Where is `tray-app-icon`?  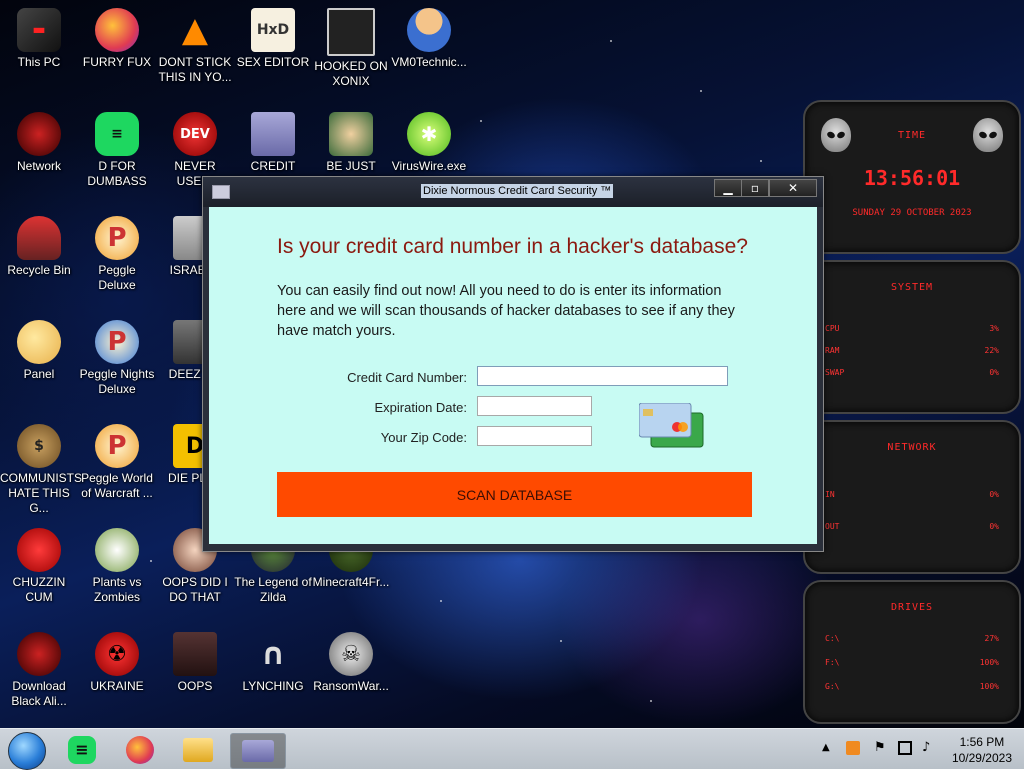 tray-app-icon is located at coordinates (853, 748).